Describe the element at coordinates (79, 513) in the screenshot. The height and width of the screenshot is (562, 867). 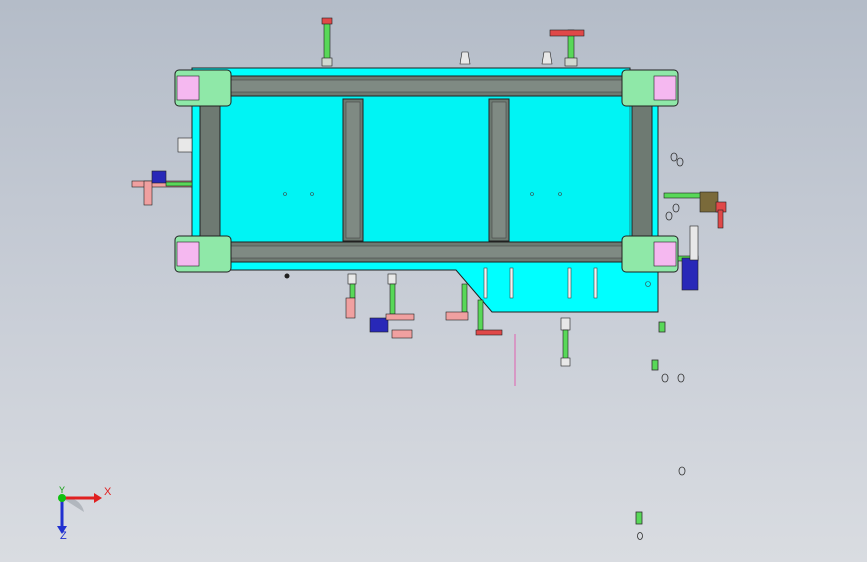
I see `coordinate-triad` at that location.